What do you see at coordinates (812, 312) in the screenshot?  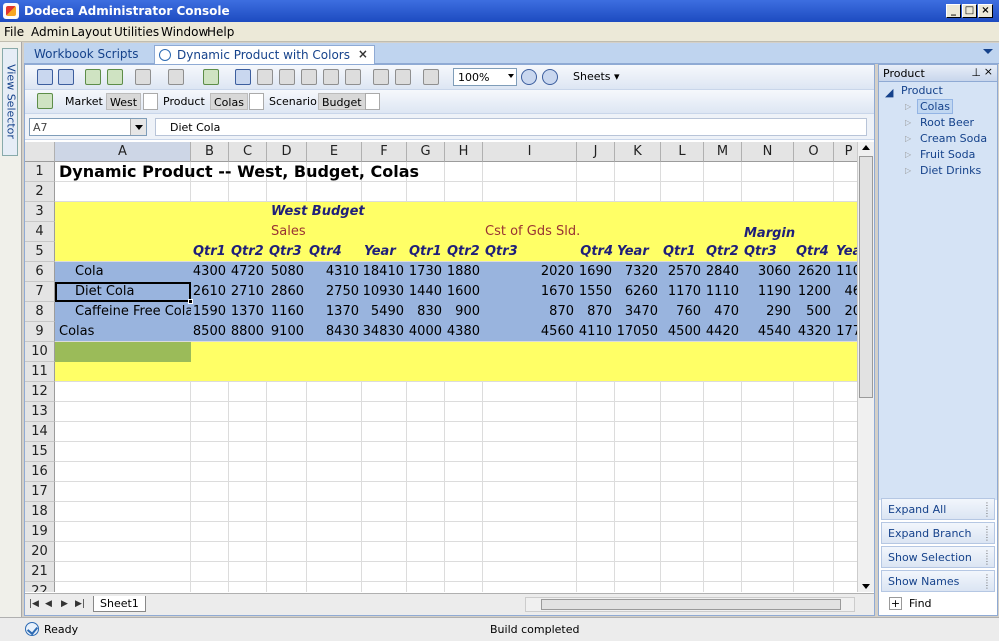 I see `data-cell: 500` at bounding box center [812, 312].